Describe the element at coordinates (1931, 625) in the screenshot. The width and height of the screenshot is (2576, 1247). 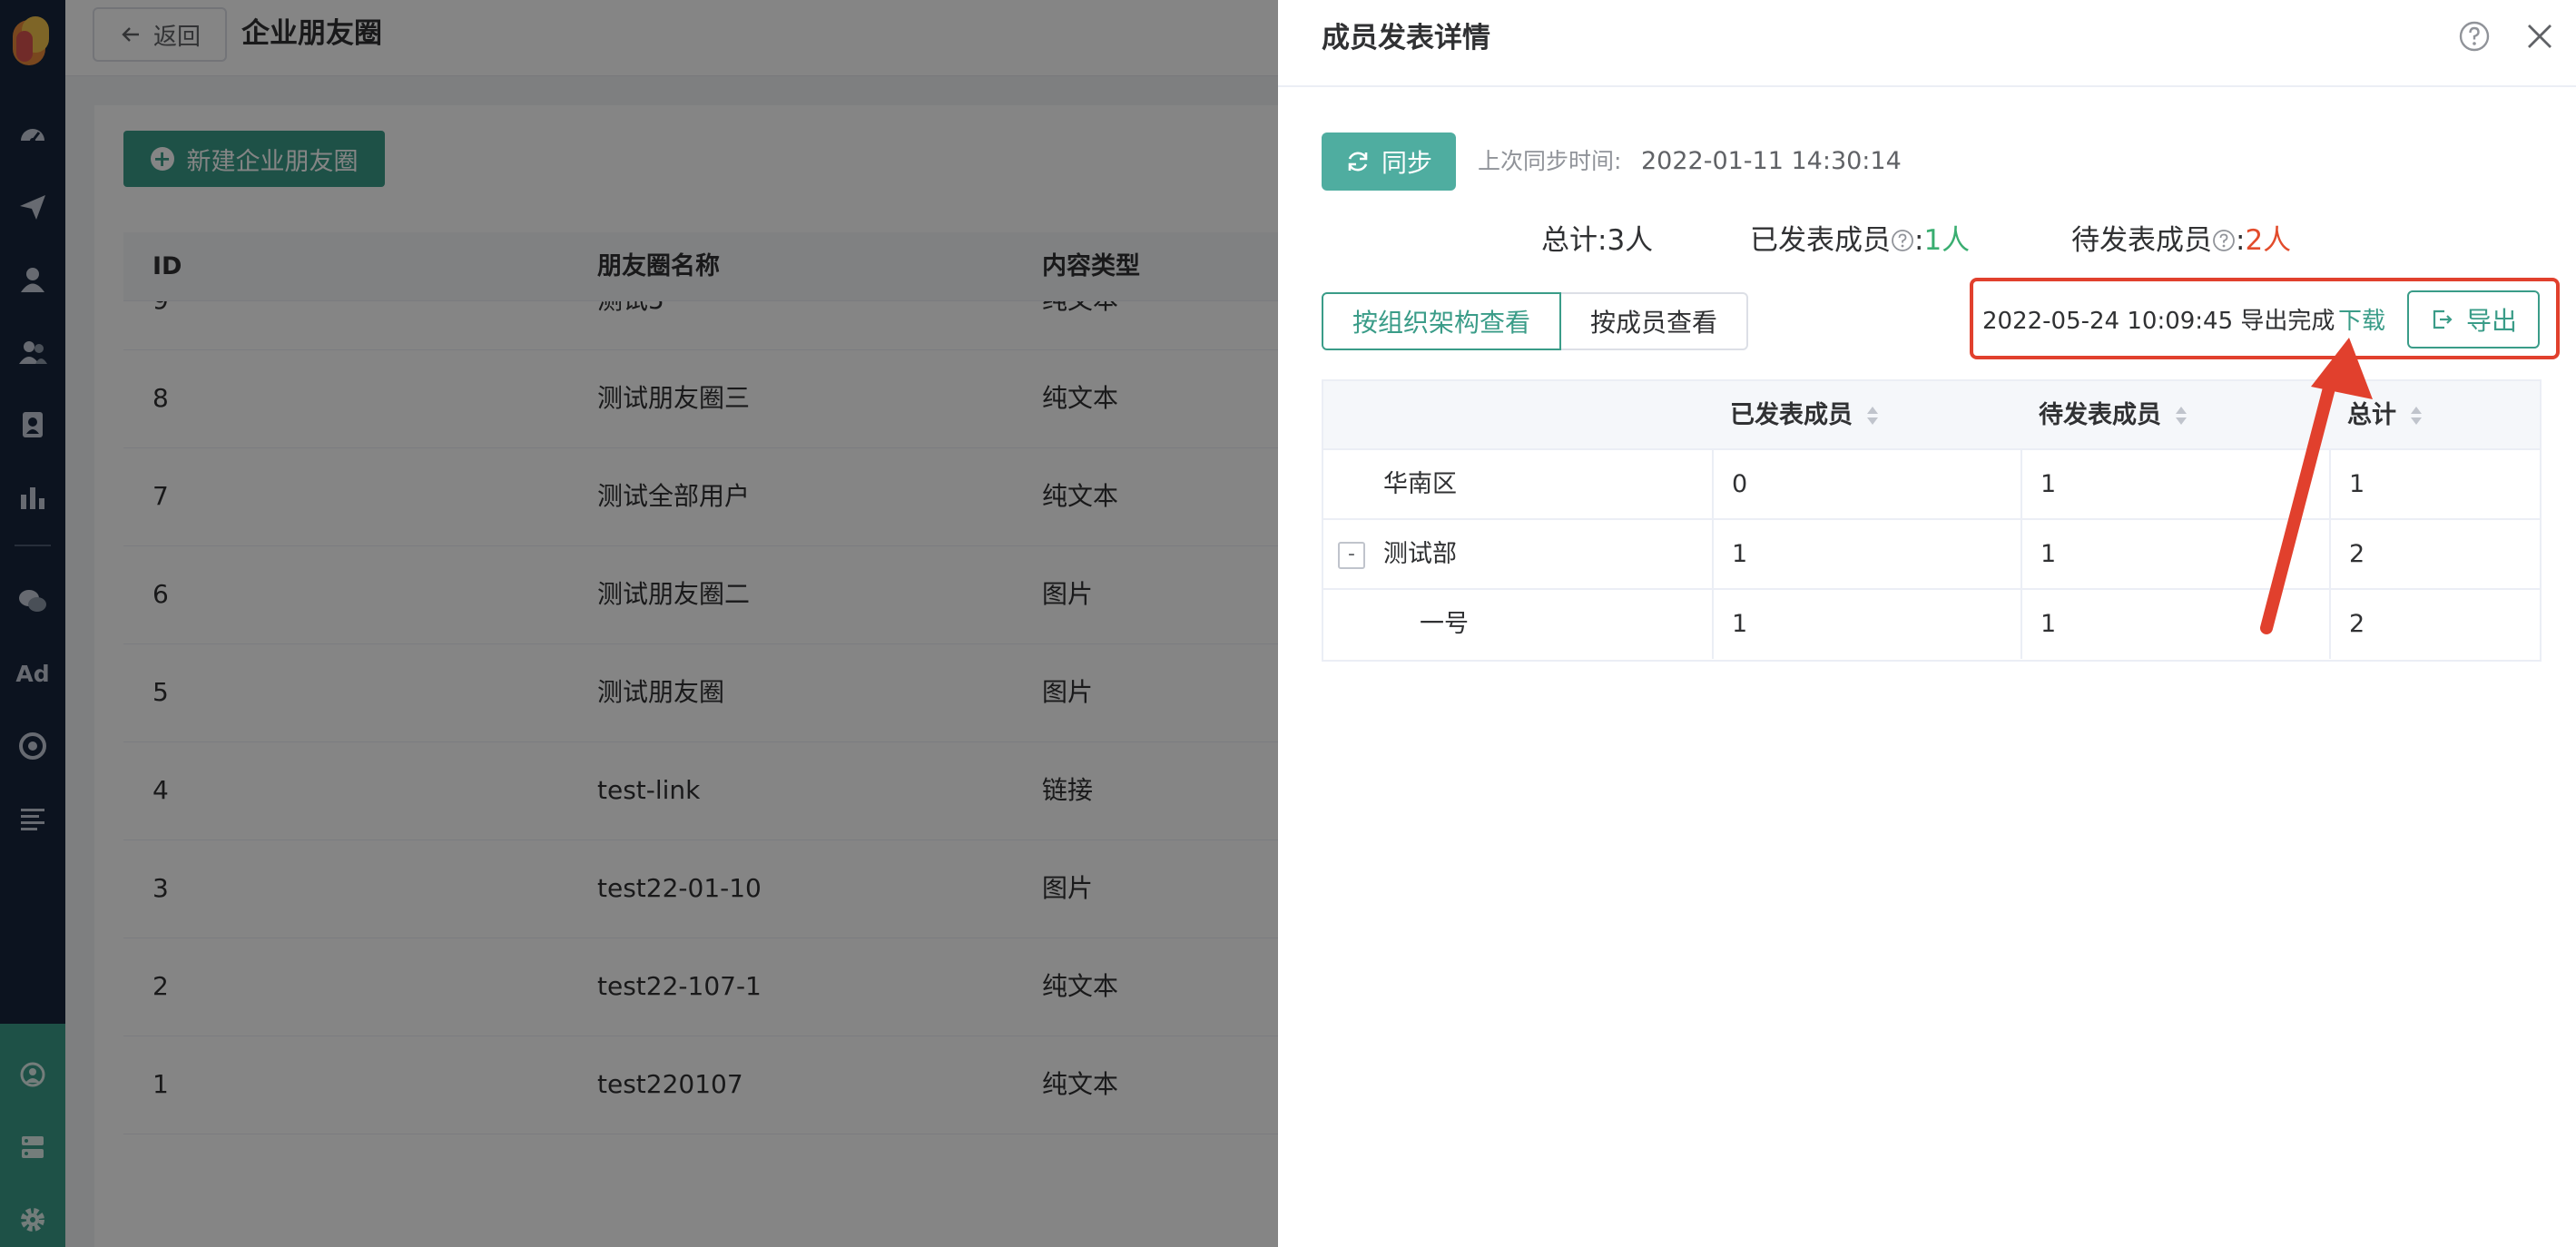
I see `table-row: 一号 1 1 2` at that location.